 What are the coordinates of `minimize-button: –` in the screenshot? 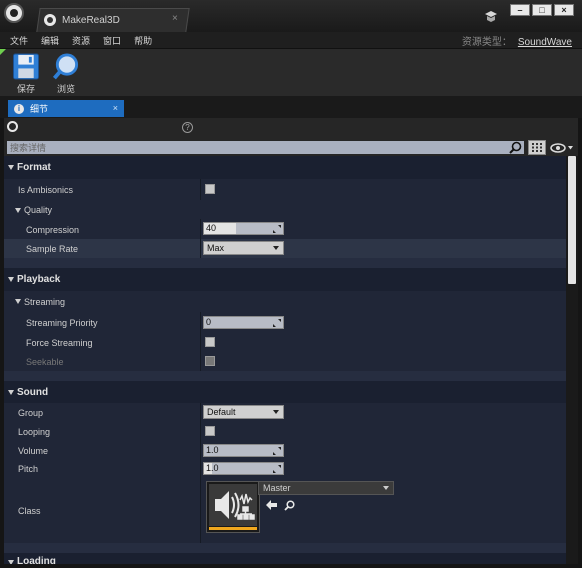 It's located at (520, 10).